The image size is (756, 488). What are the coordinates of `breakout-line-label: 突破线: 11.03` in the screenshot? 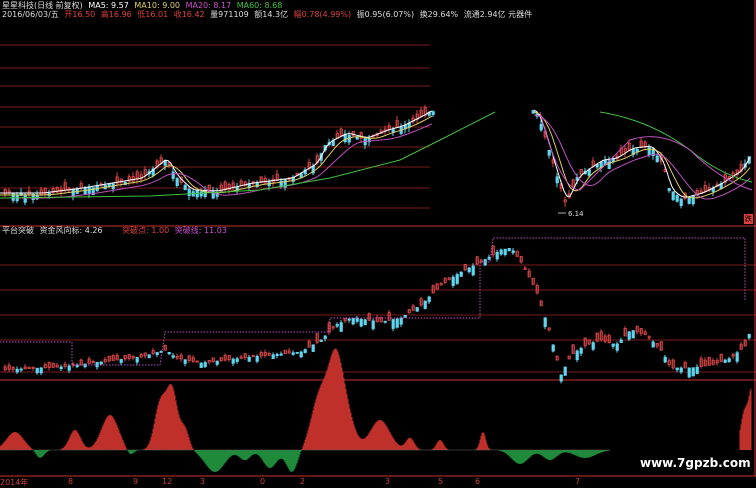 It's located at (200, 230).